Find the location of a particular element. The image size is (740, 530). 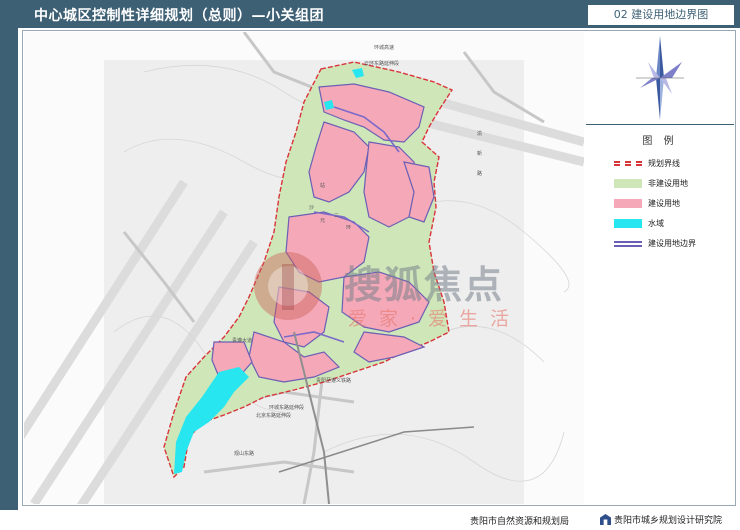

road-label: 云环东路延伸段 is located at coordinates (382, 64).